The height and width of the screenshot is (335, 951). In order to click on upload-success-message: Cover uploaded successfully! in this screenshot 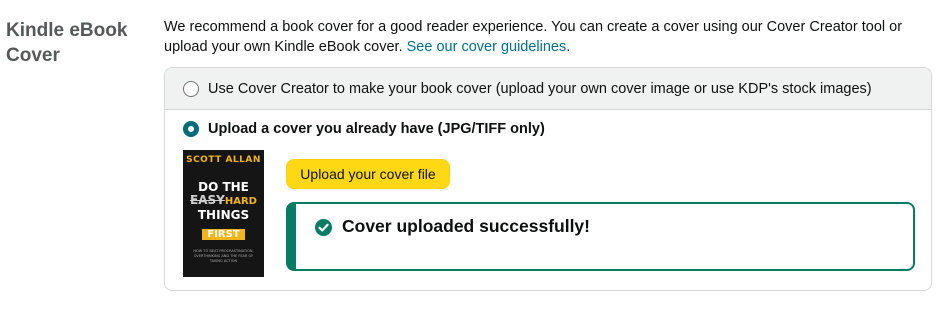, I will do `click(466, 226)`.